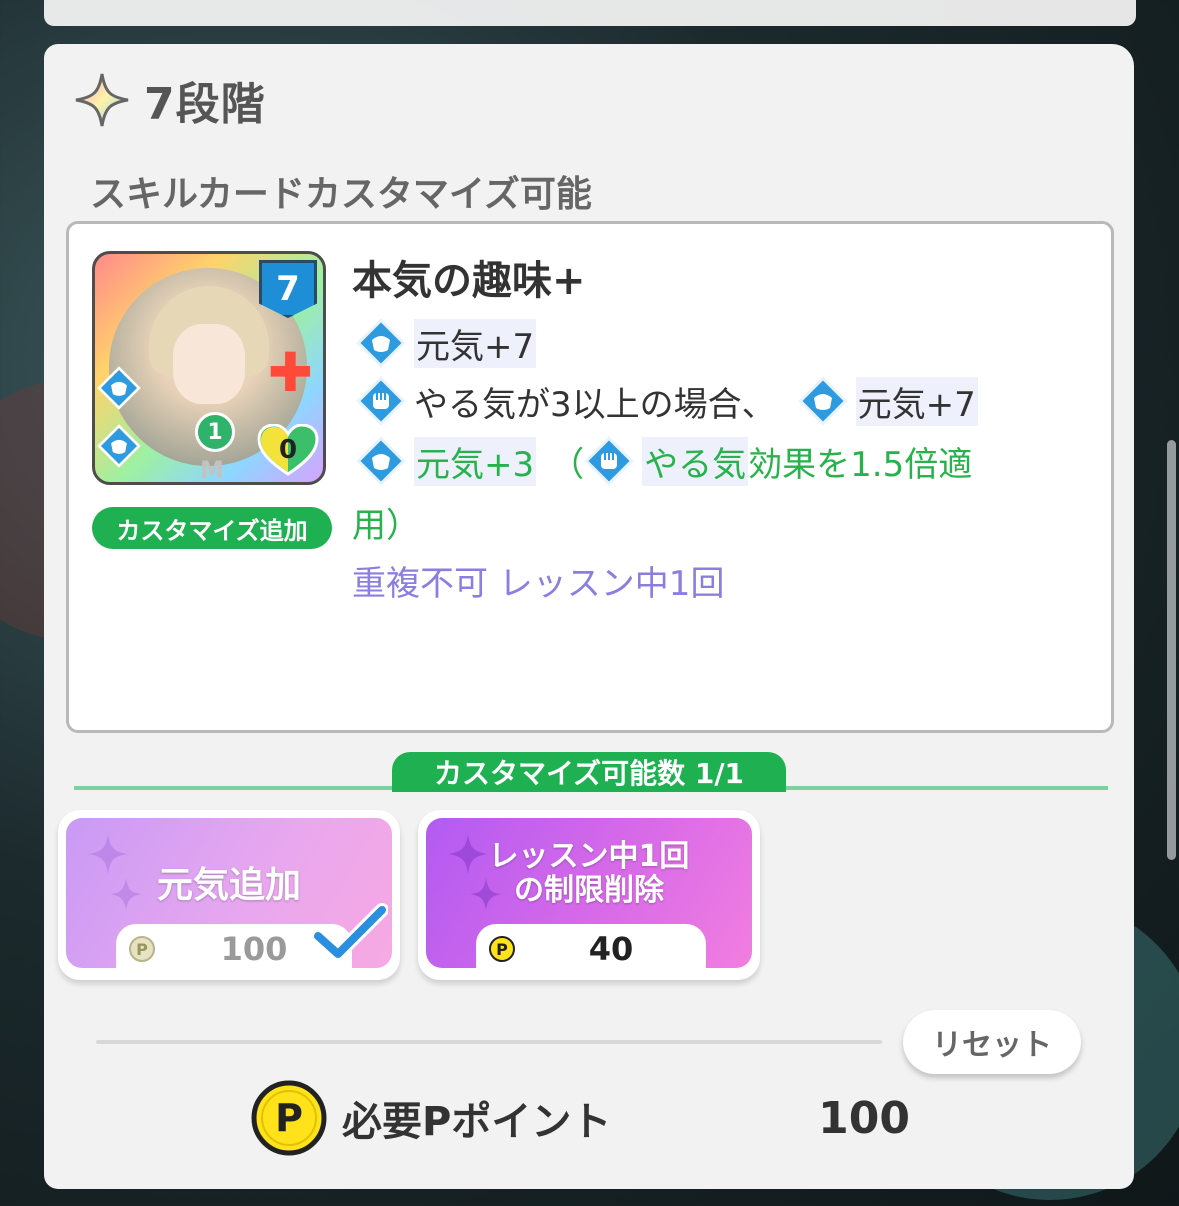  I want to click on effect-line-5: 重複不可 レッスン中1回, so click(538, 584).